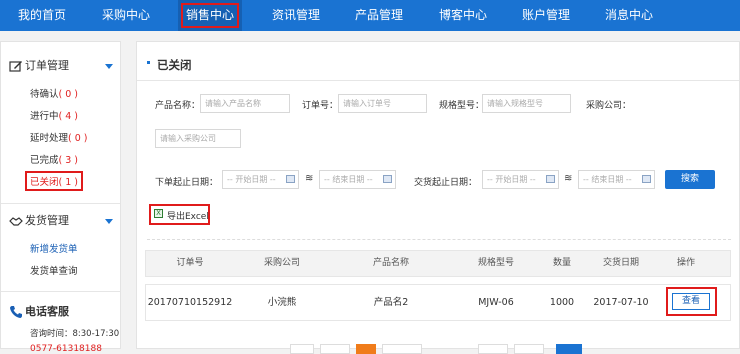 The image size is (740, 354). Describe the element at coordinates (690, 179) in the screenshot. I see `search-button: 搜索` at that location.